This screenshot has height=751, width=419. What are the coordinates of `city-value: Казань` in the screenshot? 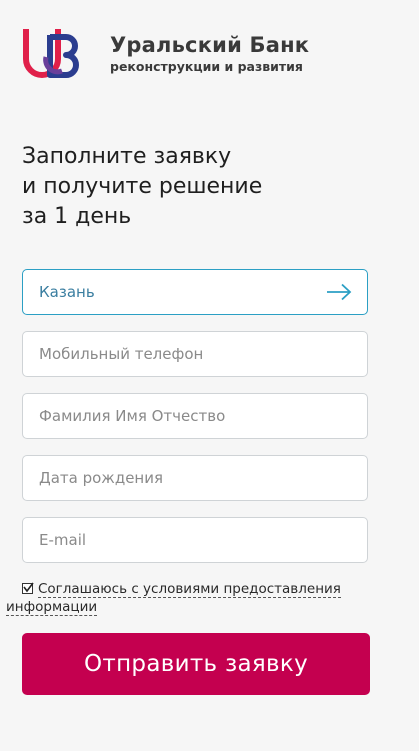 It's located at (67, 292).